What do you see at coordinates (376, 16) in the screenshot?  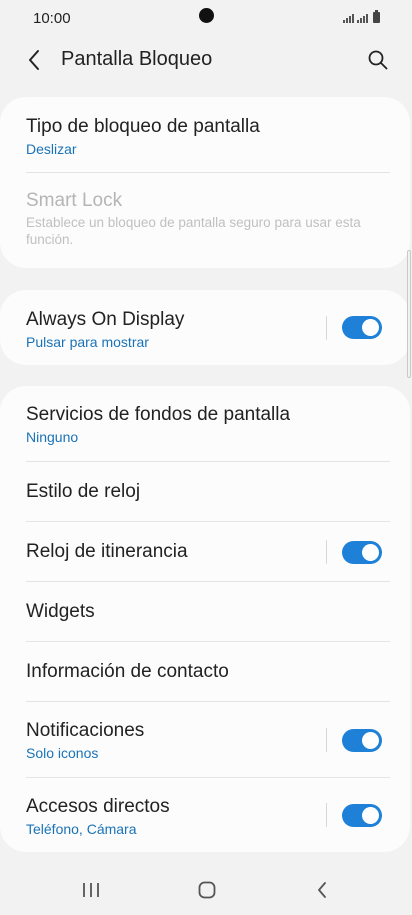 I see `battery-icon` at bounding box center [376, 16].